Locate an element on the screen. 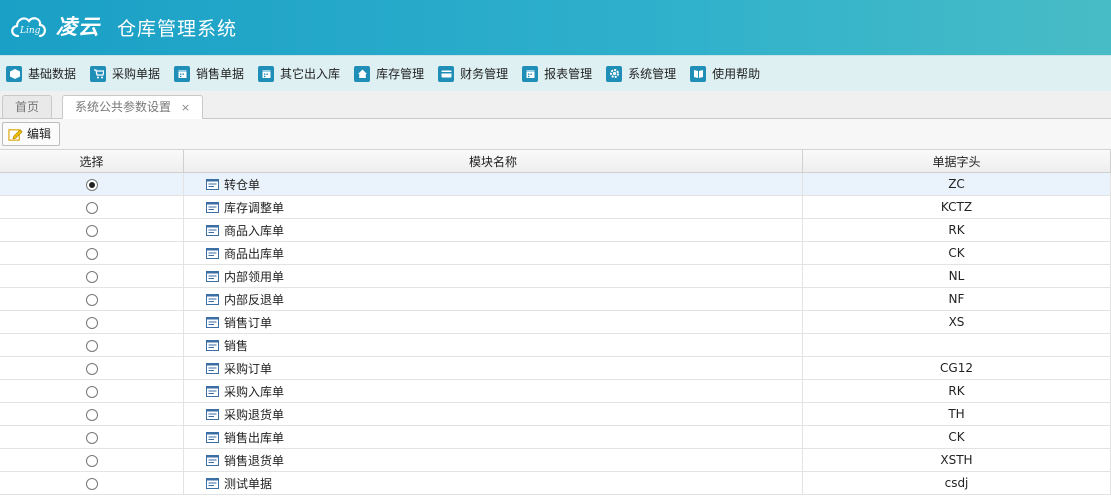 The image size is (1111, 501). menu-item-3: 其它出入库 is located at coordinates (299, 73).